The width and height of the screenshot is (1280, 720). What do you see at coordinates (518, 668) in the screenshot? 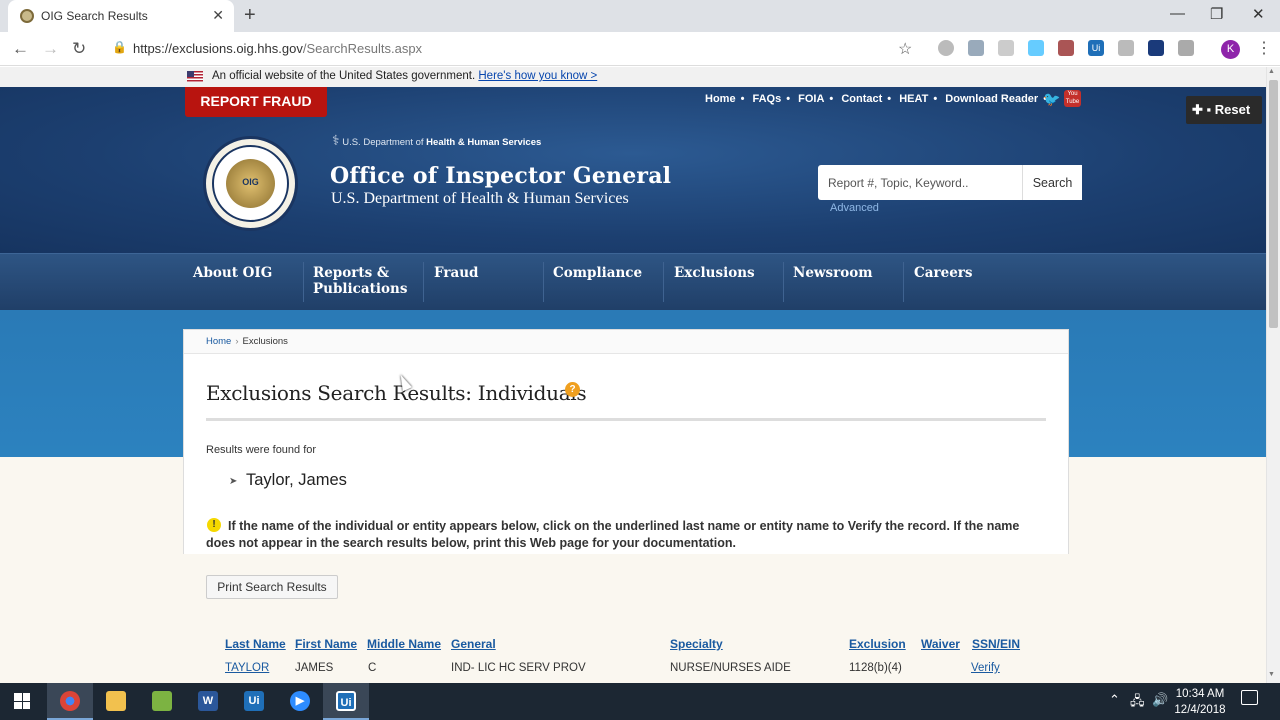
I see `cell-general: IND- LIC HC SERV PROV` at bounding box center [518, 668].